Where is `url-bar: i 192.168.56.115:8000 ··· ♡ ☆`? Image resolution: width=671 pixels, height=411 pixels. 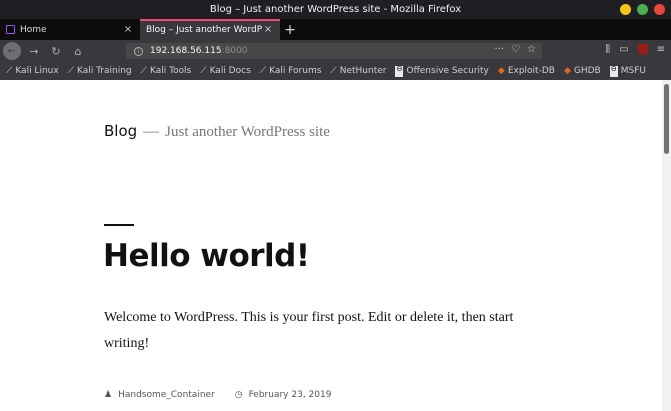
url-bar: i 192.168.56.115:8000 ··· ♡ ☆ is located at coordinates (334, 51).